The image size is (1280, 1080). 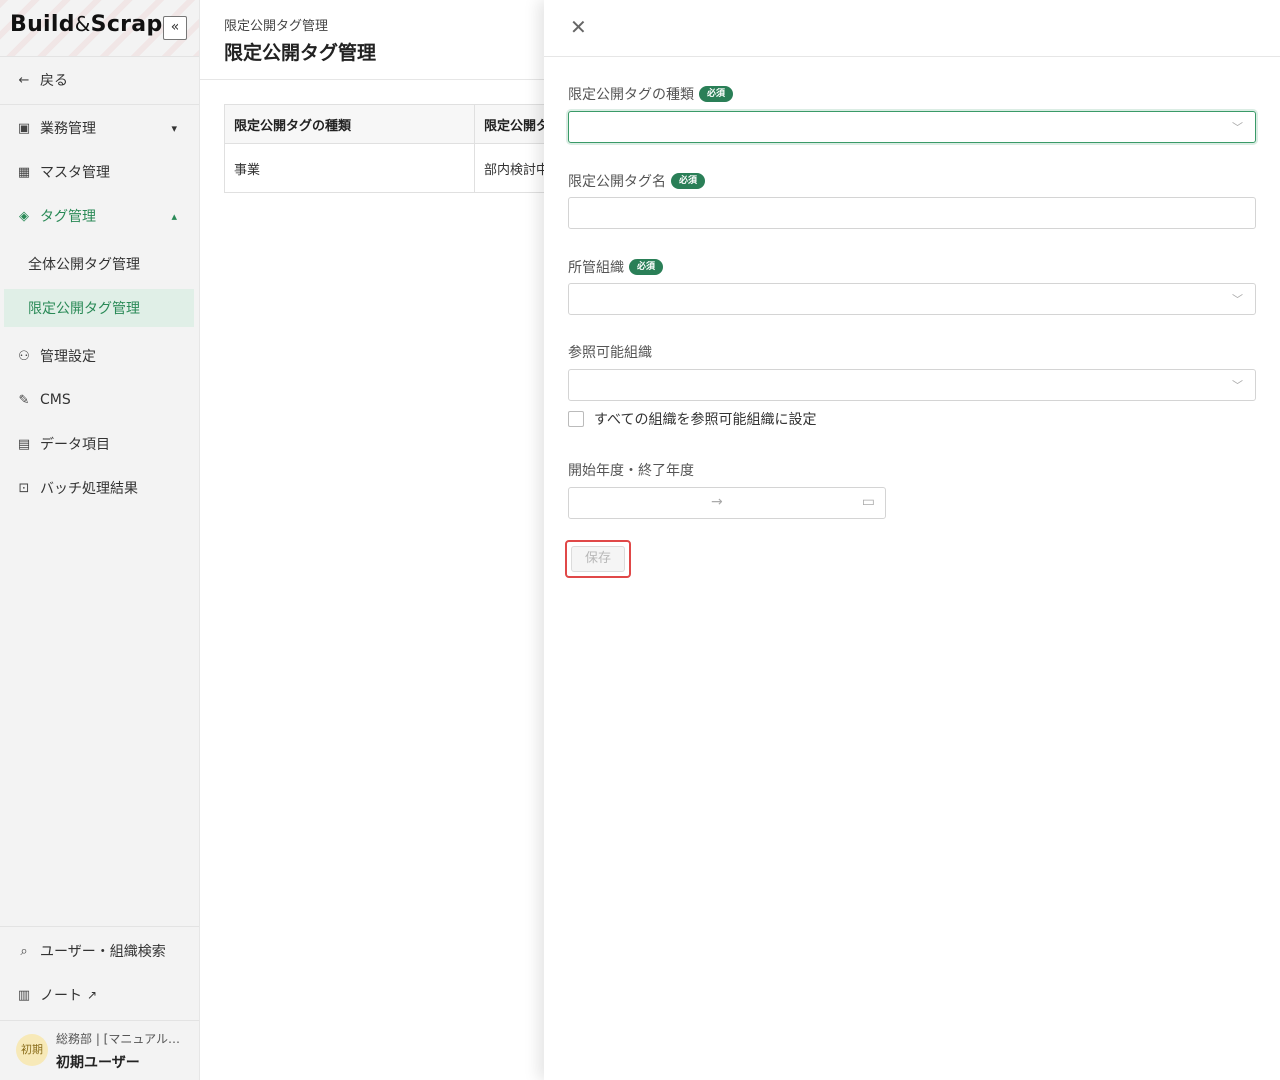 What do you see at coordinates (24, 488) in the screenshot?
I see `terminal-icon: ⊡` at bounding box center [24, 488].